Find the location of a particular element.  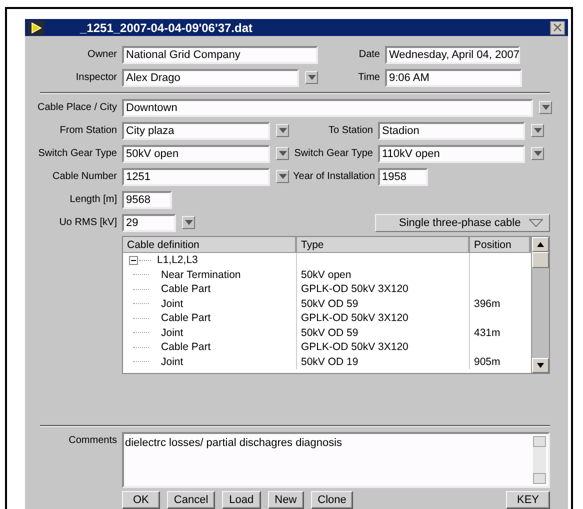

field-label: Cable Place / City is located at coordinates (76, 107).